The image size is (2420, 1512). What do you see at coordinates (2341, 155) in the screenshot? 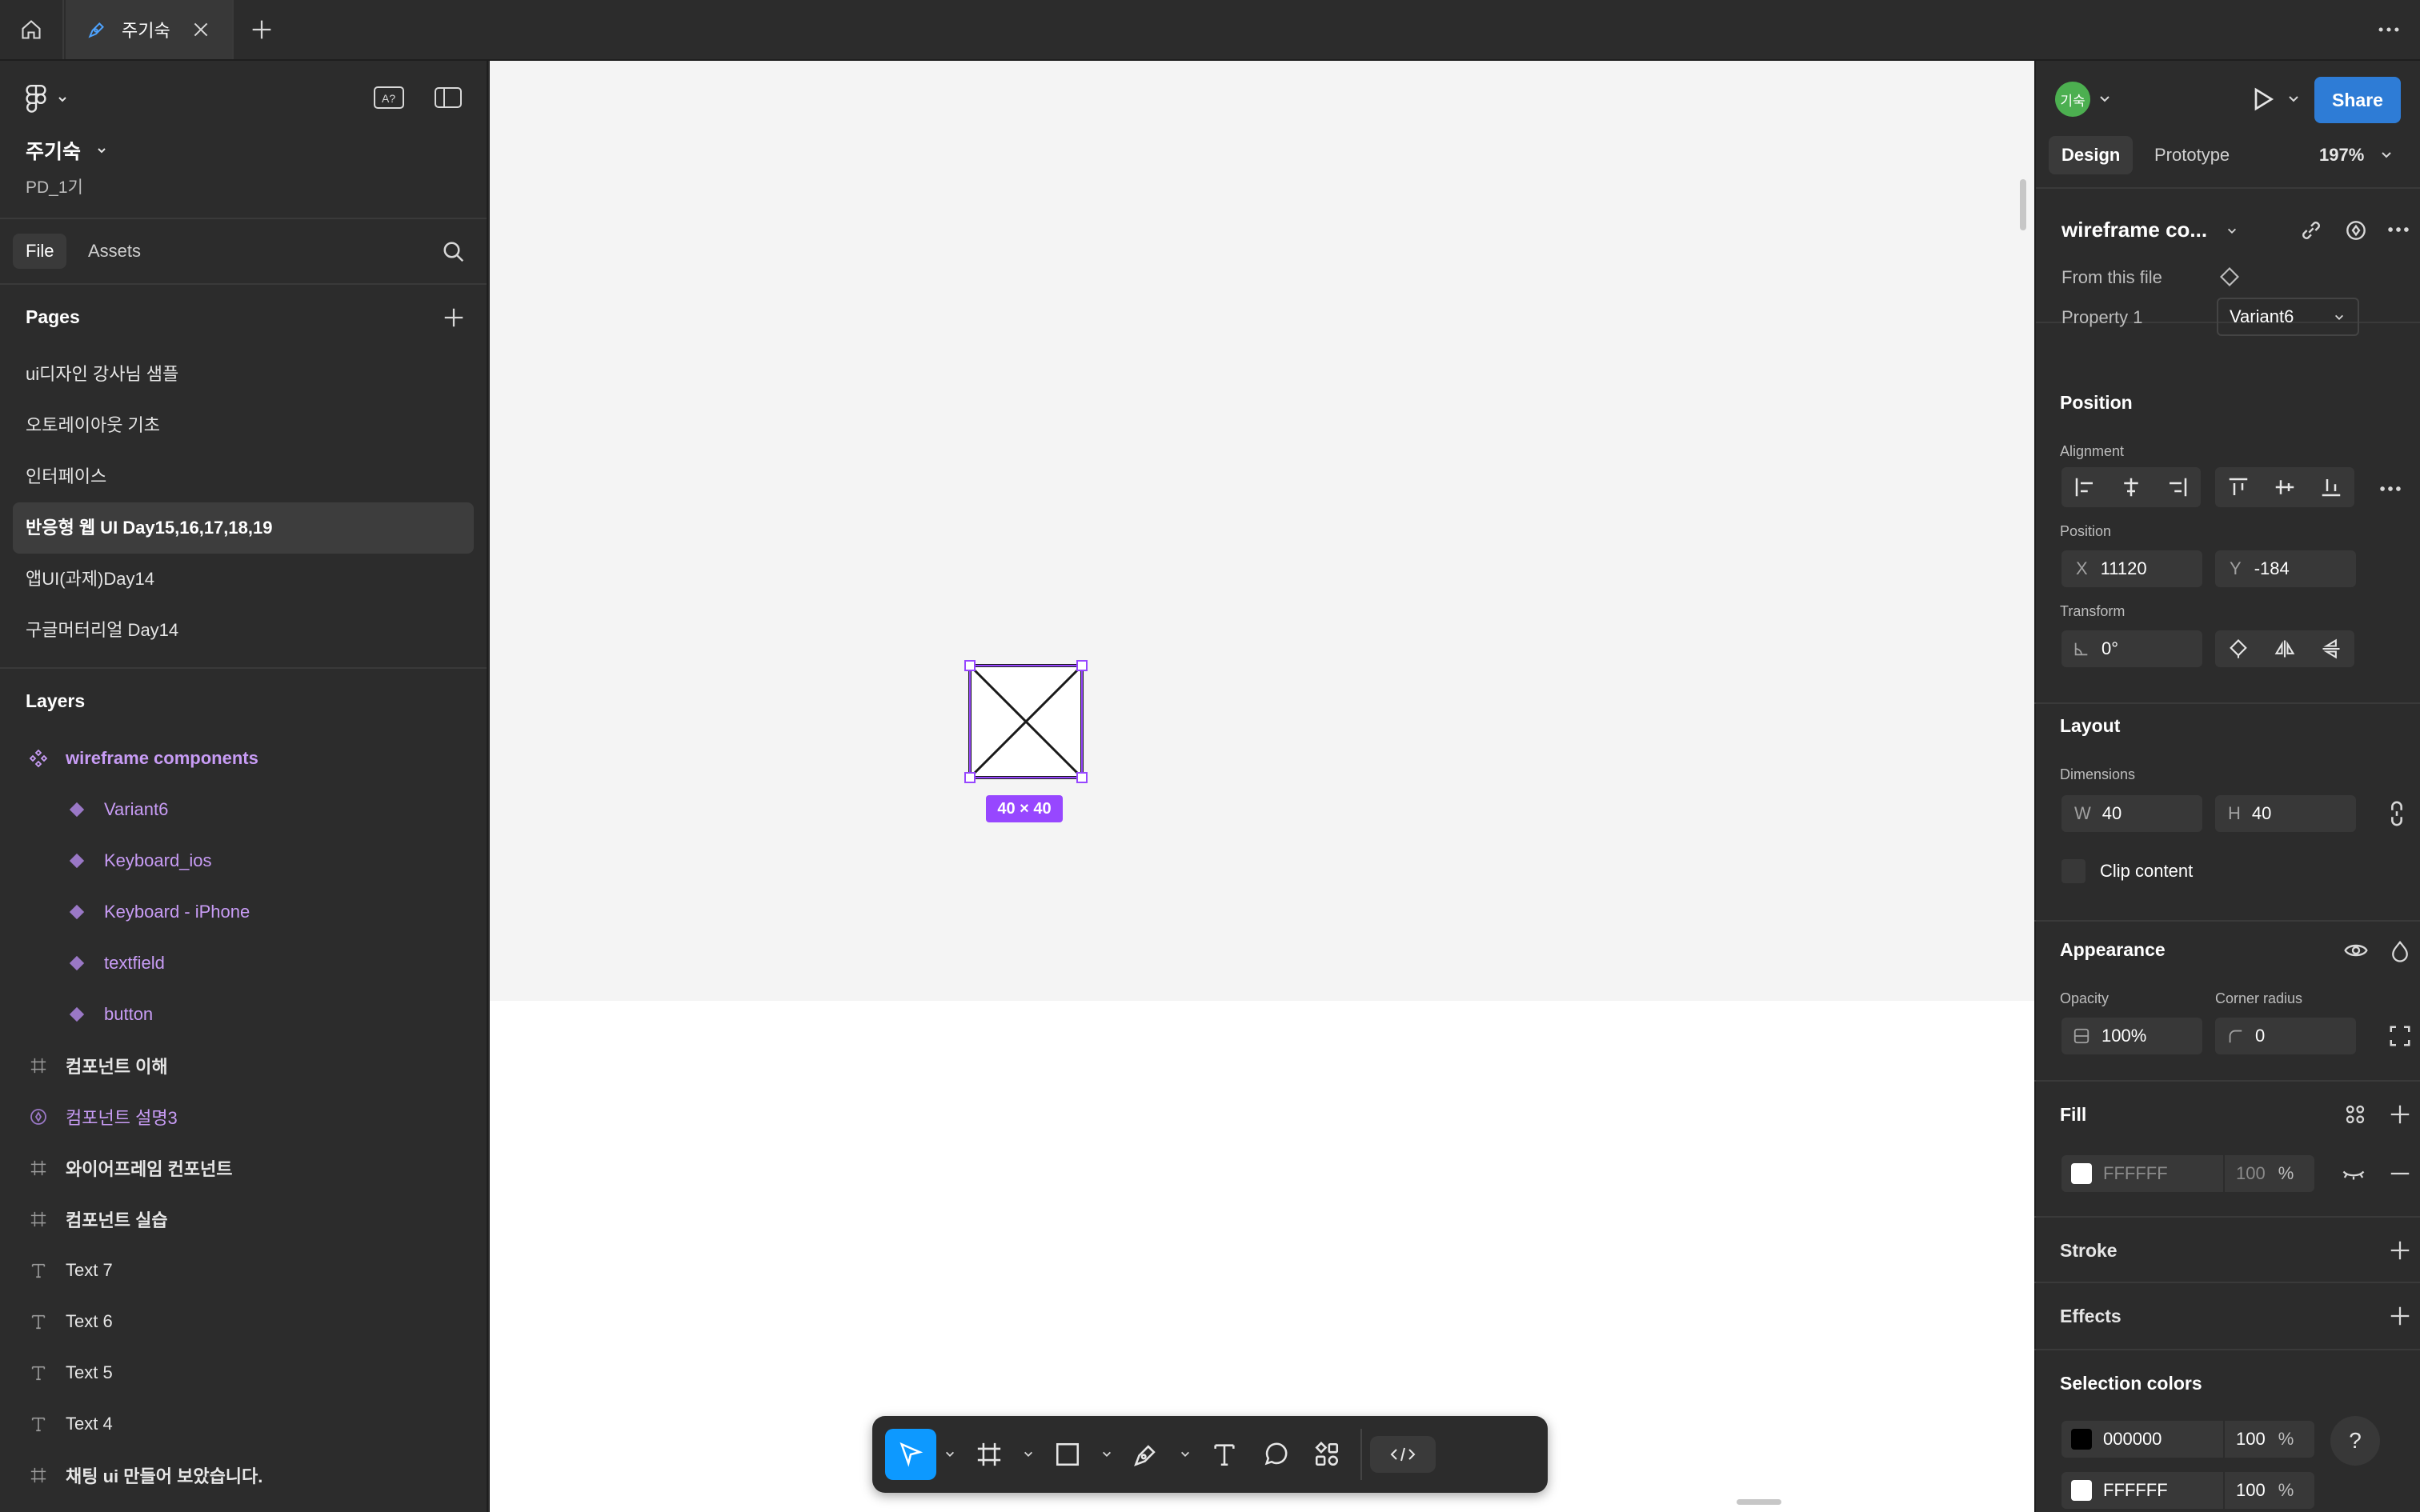
I see `zoom-level: 197%` at bounding box center [2341, 155].